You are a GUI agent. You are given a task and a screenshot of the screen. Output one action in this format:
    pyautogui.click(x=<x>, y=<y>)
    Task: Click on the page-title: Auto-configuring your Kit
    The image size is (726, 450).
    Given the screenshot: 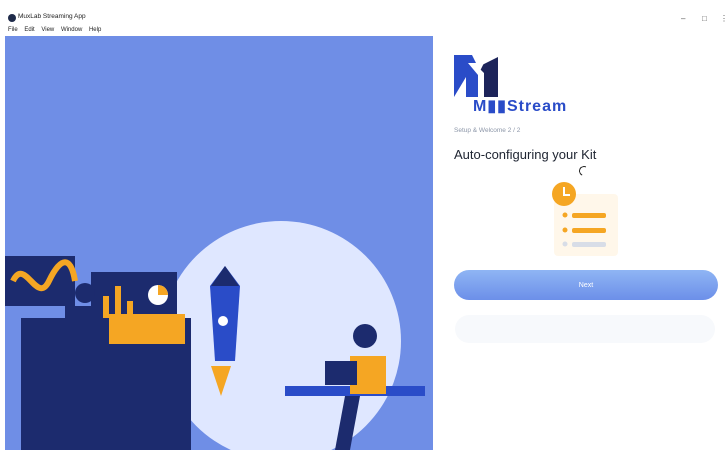 What is the action you would take?
    pyautogui.click(x=525, y=154)
    